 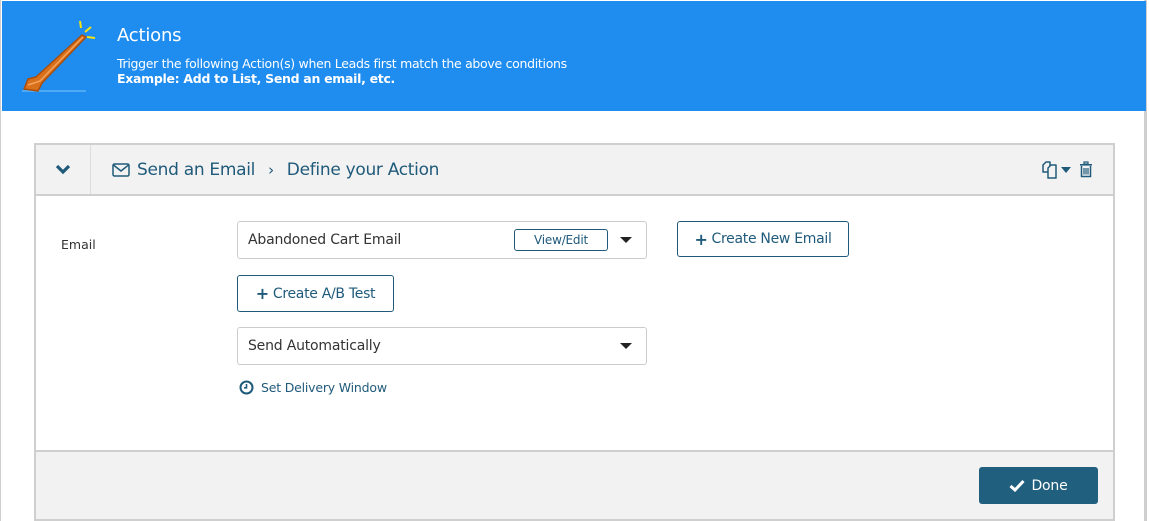 What do you see at coordinates (574, 485) in the screenshot?
I see `card-footer: Done` at bounding box center [574, 485].